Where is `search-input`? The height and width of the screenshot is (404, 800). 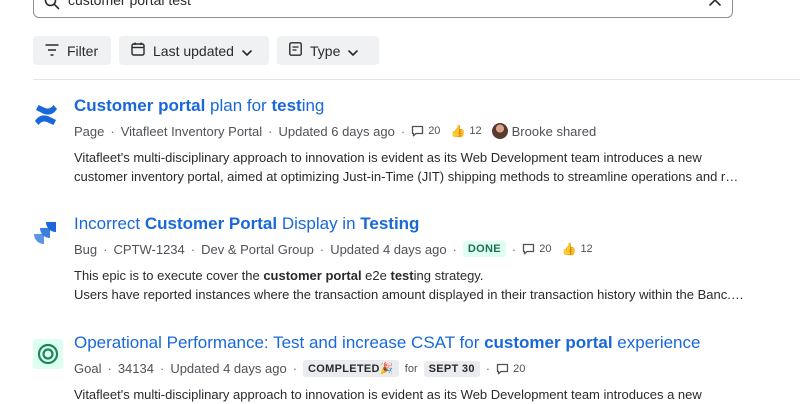 search-input is located at coordinates (368, 4).